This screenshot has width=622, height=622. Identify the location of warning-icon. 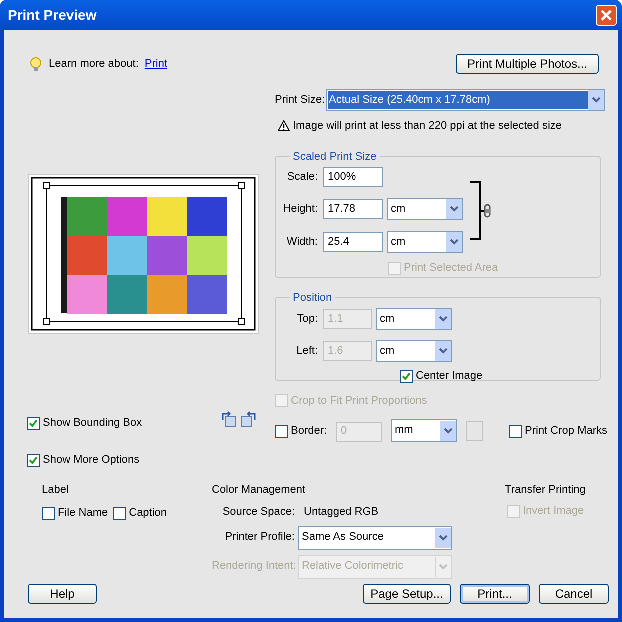
(284, 126).